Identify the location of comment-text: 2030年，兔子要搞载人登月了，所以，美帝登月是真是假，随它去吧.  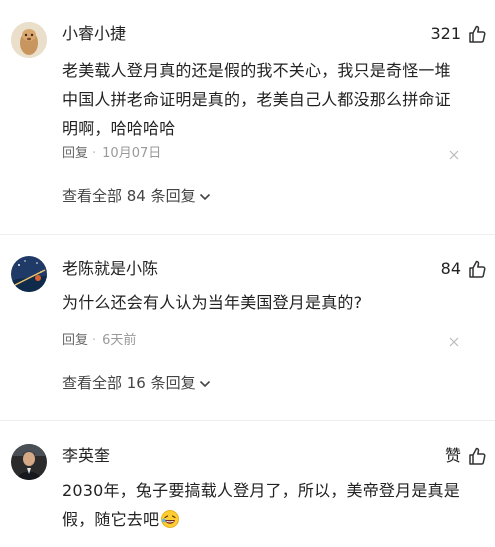
(262, 505).